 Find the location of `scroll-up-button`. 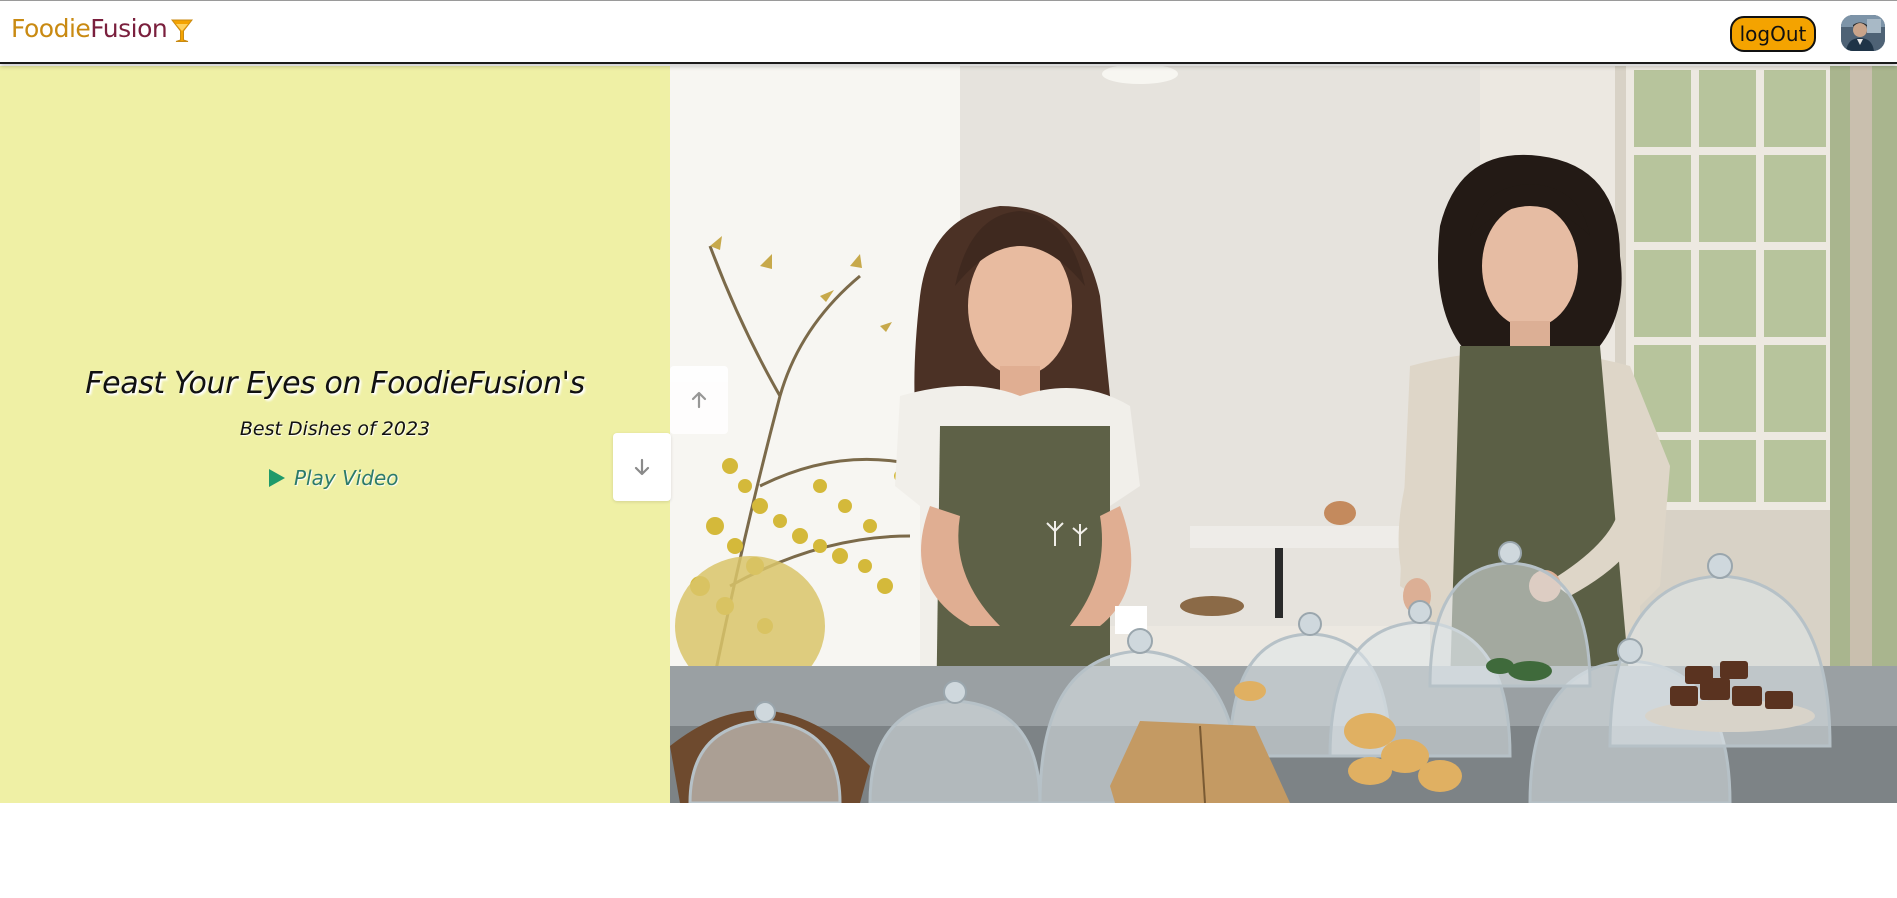

scroll-up-button is located at coordinates (699, 400).